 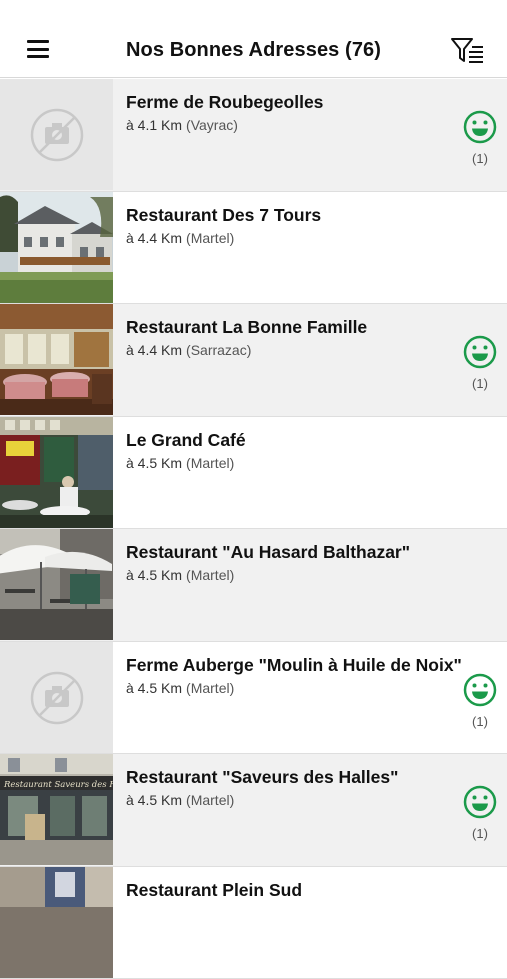 I want to click on item-name: Ferme de Roubegeolles, so click(x=224, y=102).